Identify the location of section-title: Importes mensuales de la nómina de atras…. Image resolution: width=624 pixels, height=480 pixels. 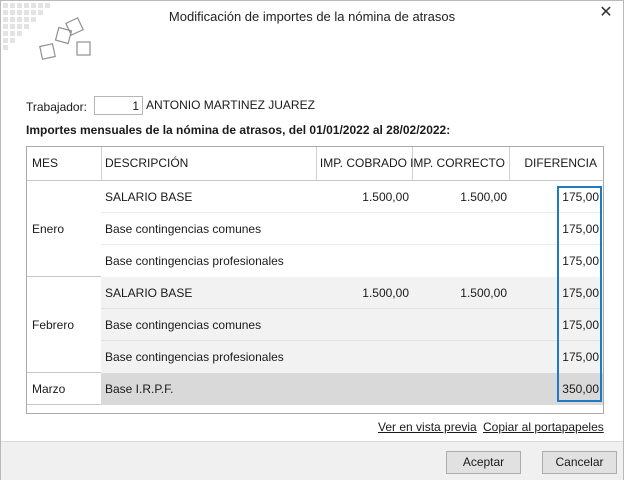
(238, 130).